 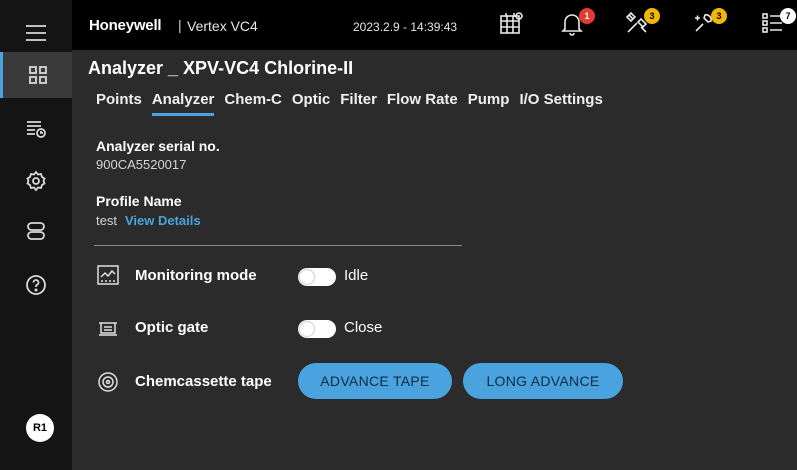 I want to click on sidebar-item-settings, so click(x=36, y=181).